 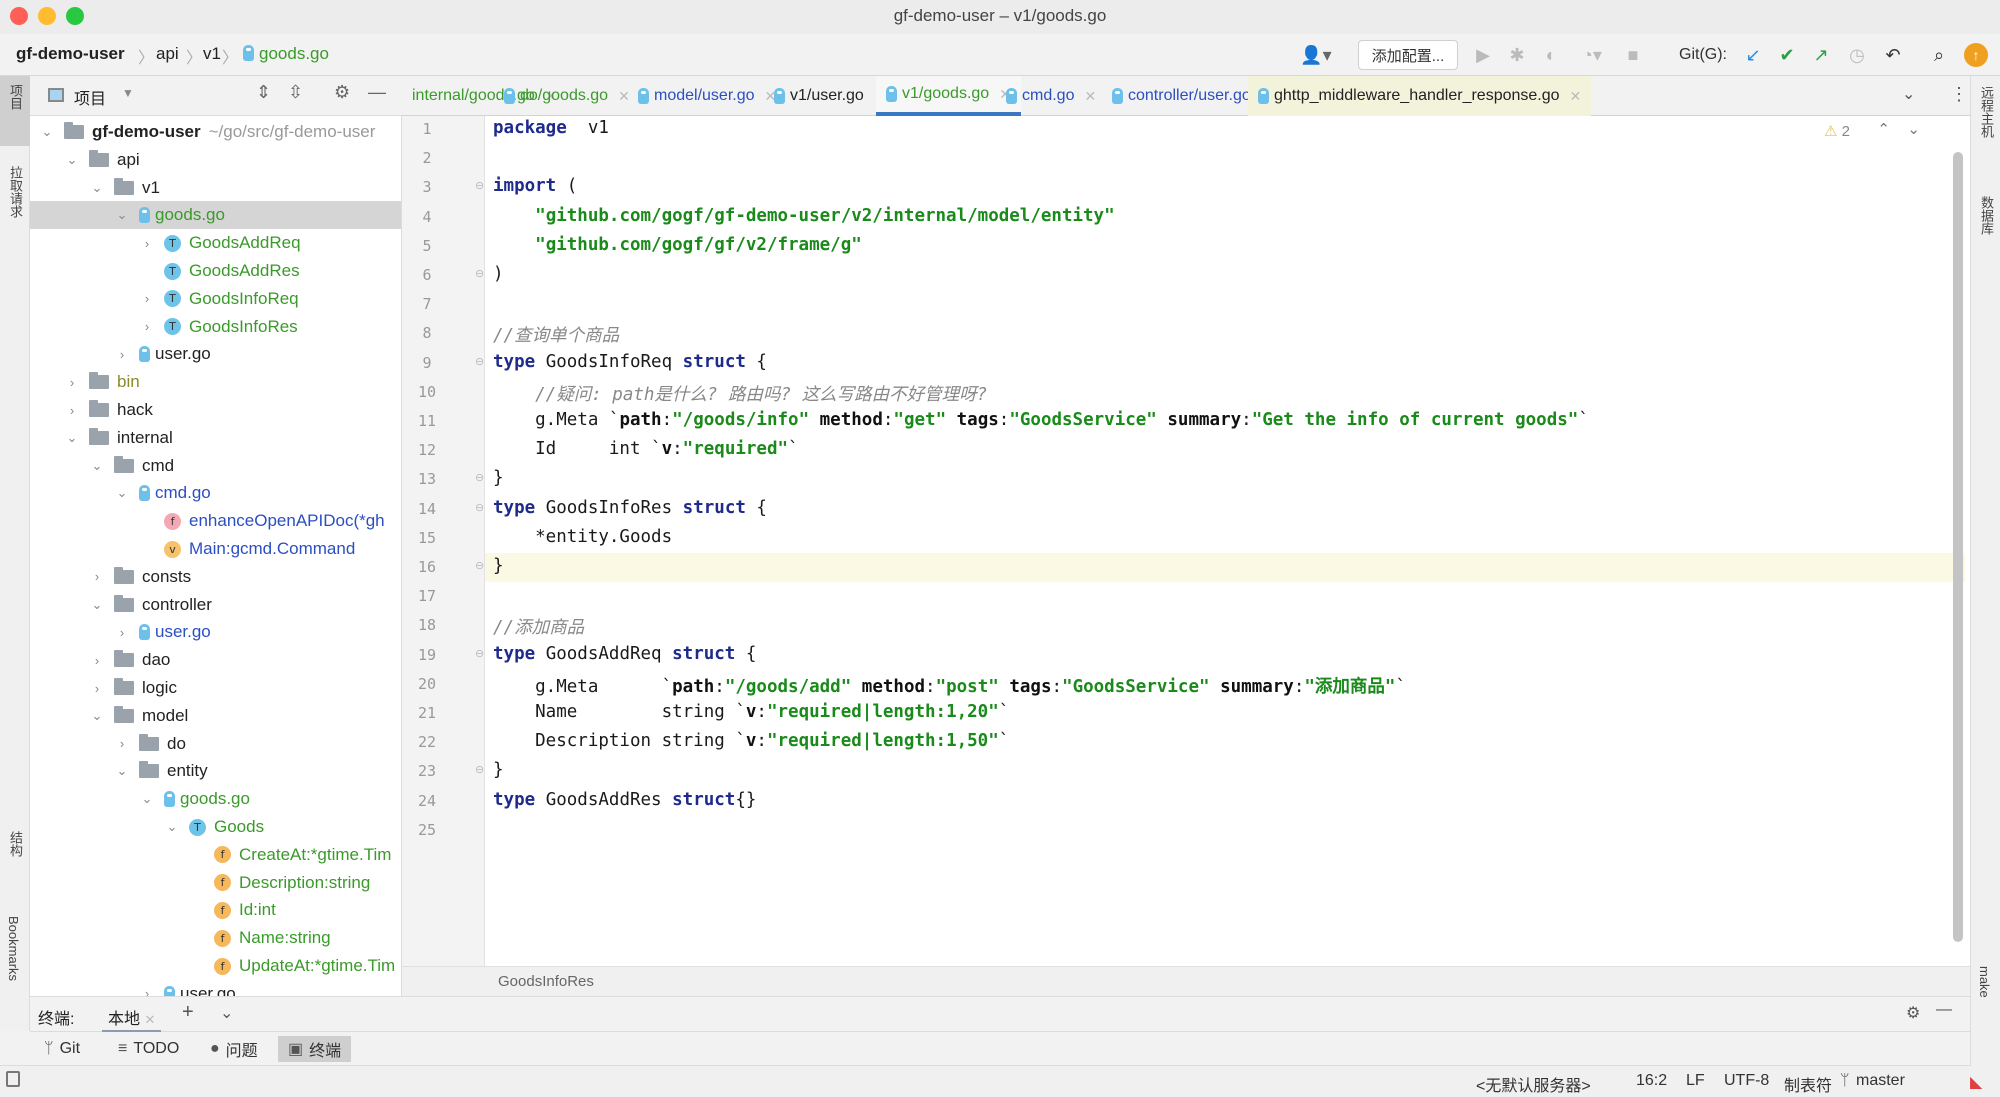 I want to click on tree-item: › bin, so click(x=215, y=382).